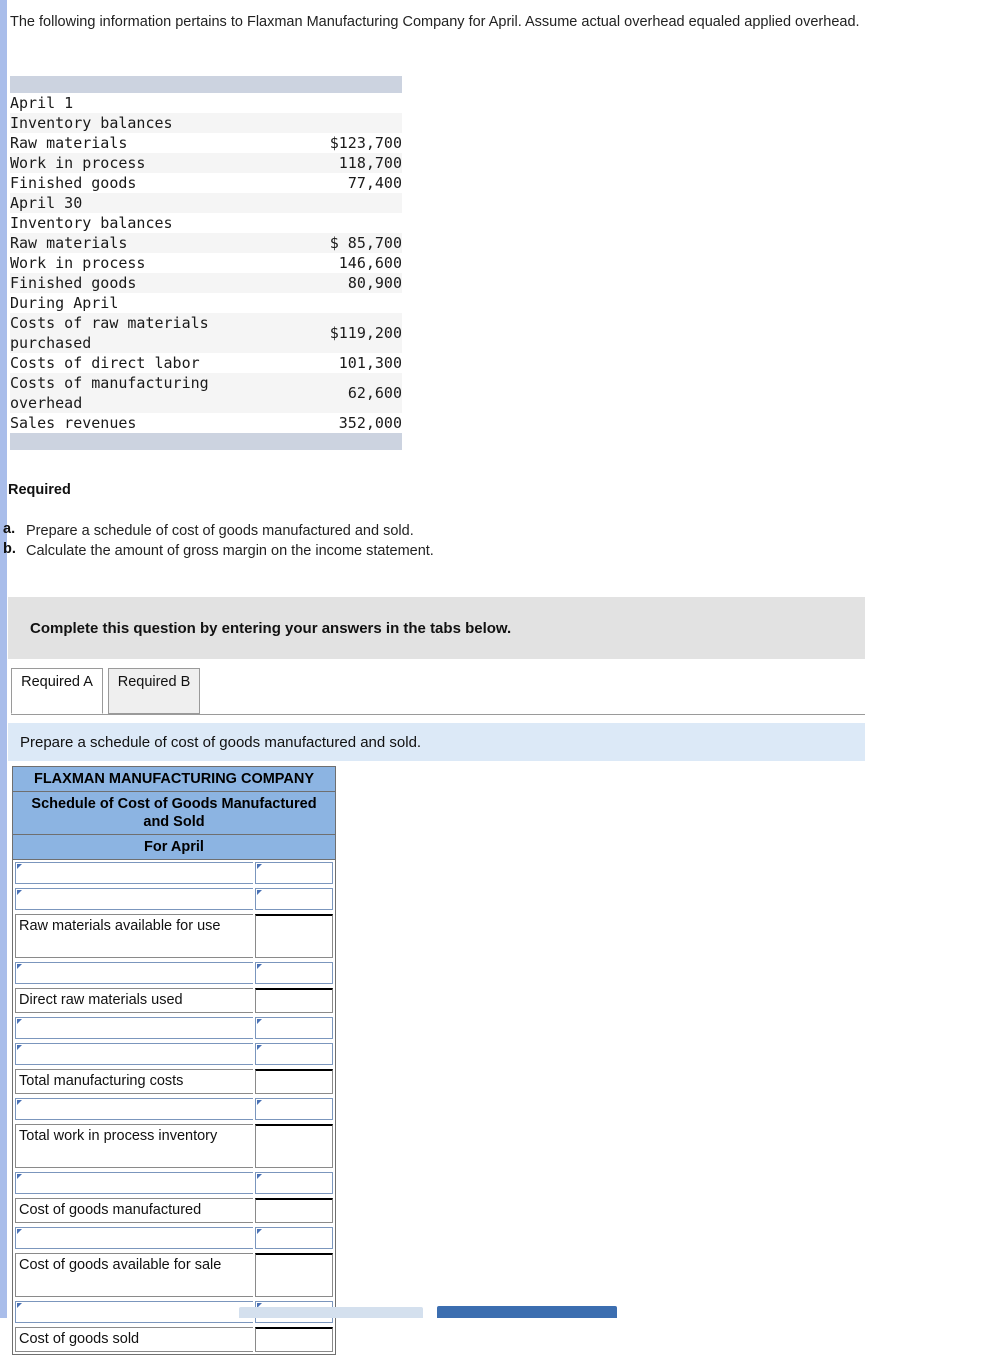  Describe the element at coordinates (46, 203) in the screenshot. I see `table-row-label: April 30` at that location.